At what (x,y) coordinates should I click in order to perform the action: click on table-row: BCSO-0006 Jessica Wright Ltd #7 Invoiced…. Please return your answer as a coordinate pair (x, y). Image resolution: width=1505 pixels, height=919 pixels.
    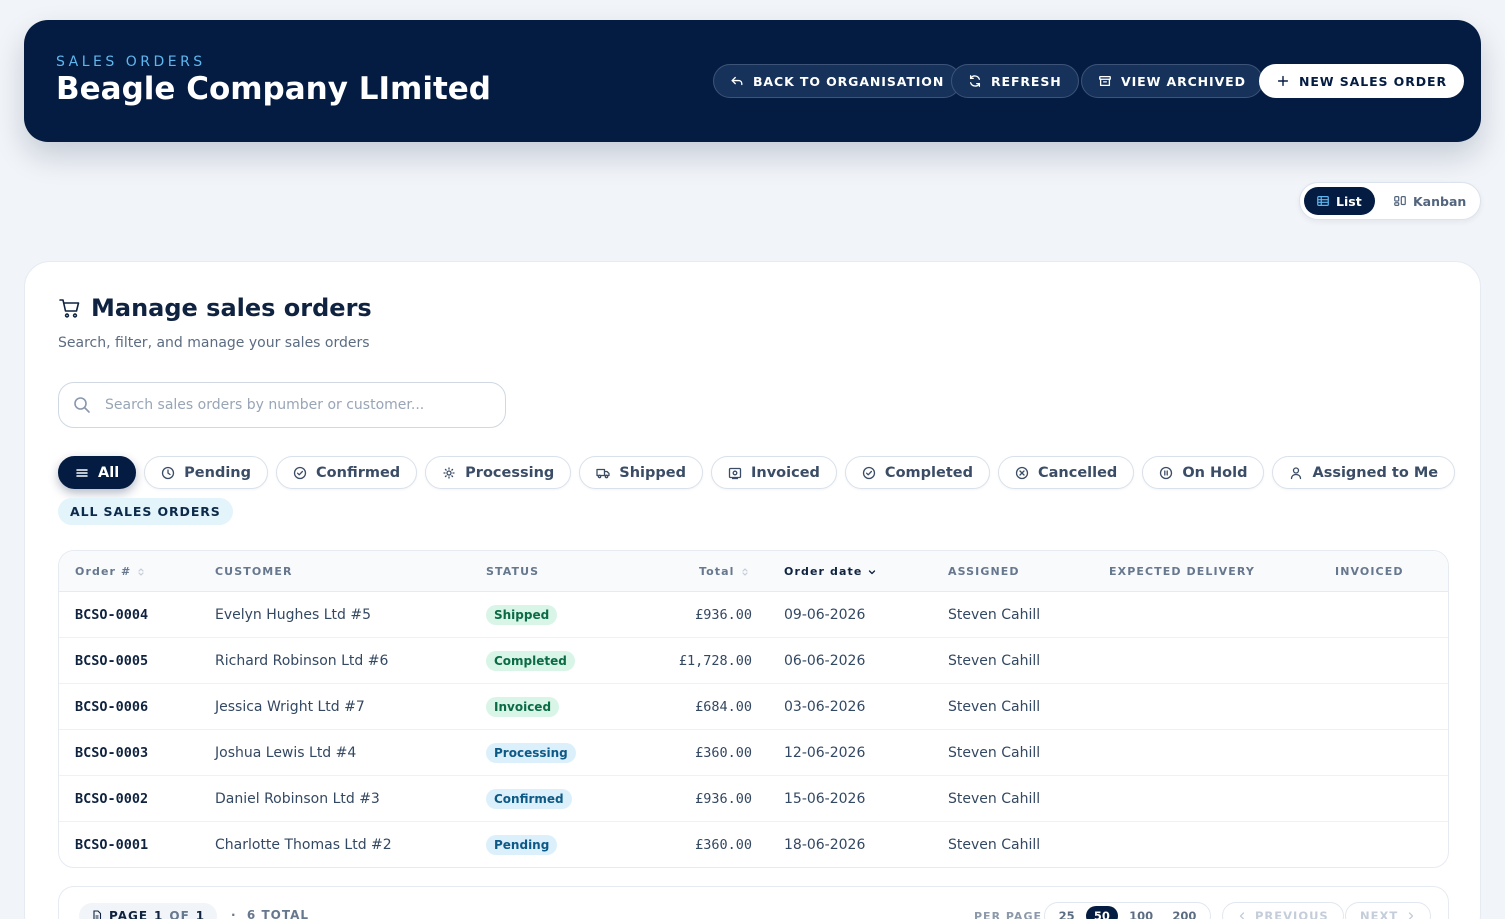
    Looking at the image, I should click on (753, 707).